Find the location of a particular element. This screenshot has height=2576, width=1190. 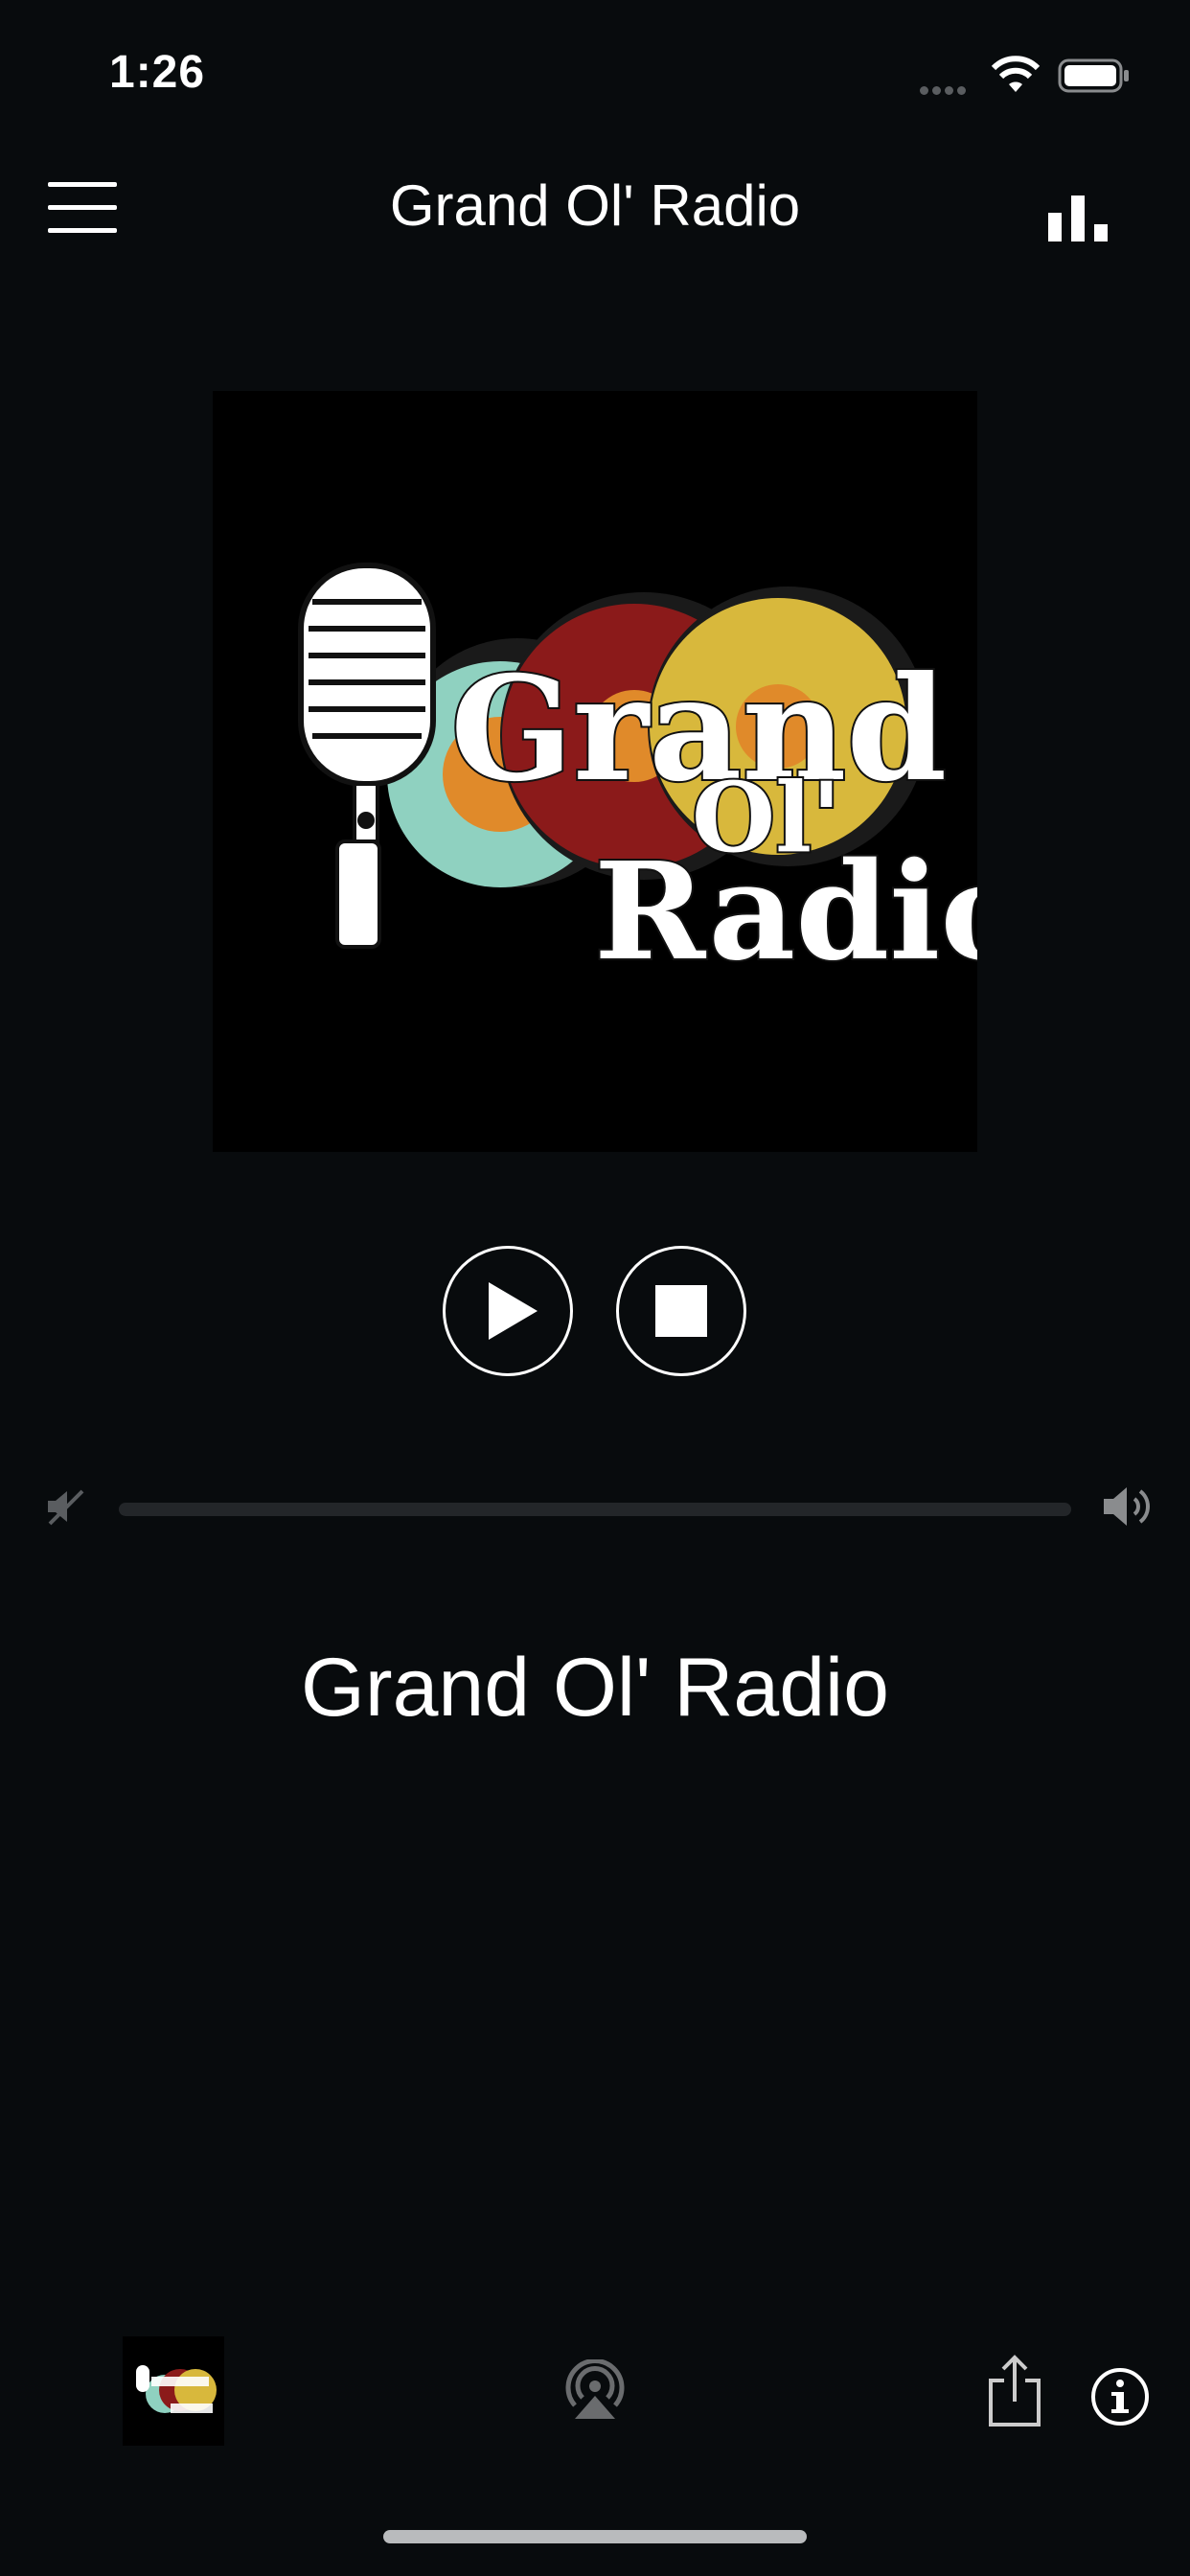

volume-high-icon is located at coordinates (1127, 1506).